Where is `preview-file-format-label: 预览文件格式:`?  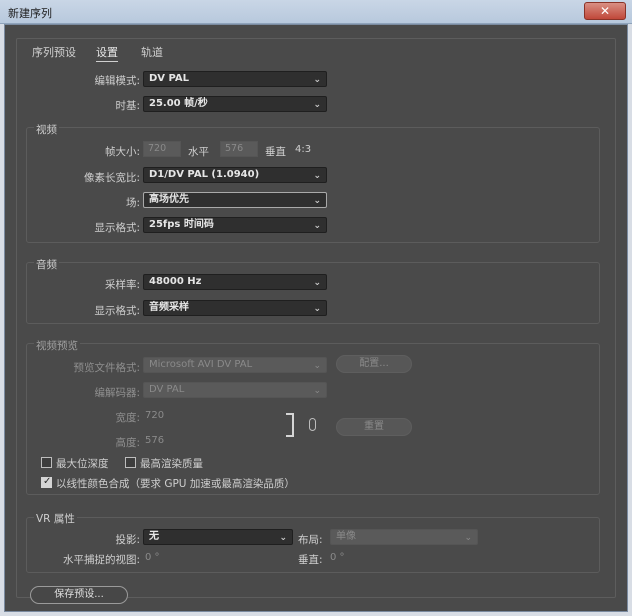
preview-file-format-label: 预览文件格式: is located at coordinates (106, 368).